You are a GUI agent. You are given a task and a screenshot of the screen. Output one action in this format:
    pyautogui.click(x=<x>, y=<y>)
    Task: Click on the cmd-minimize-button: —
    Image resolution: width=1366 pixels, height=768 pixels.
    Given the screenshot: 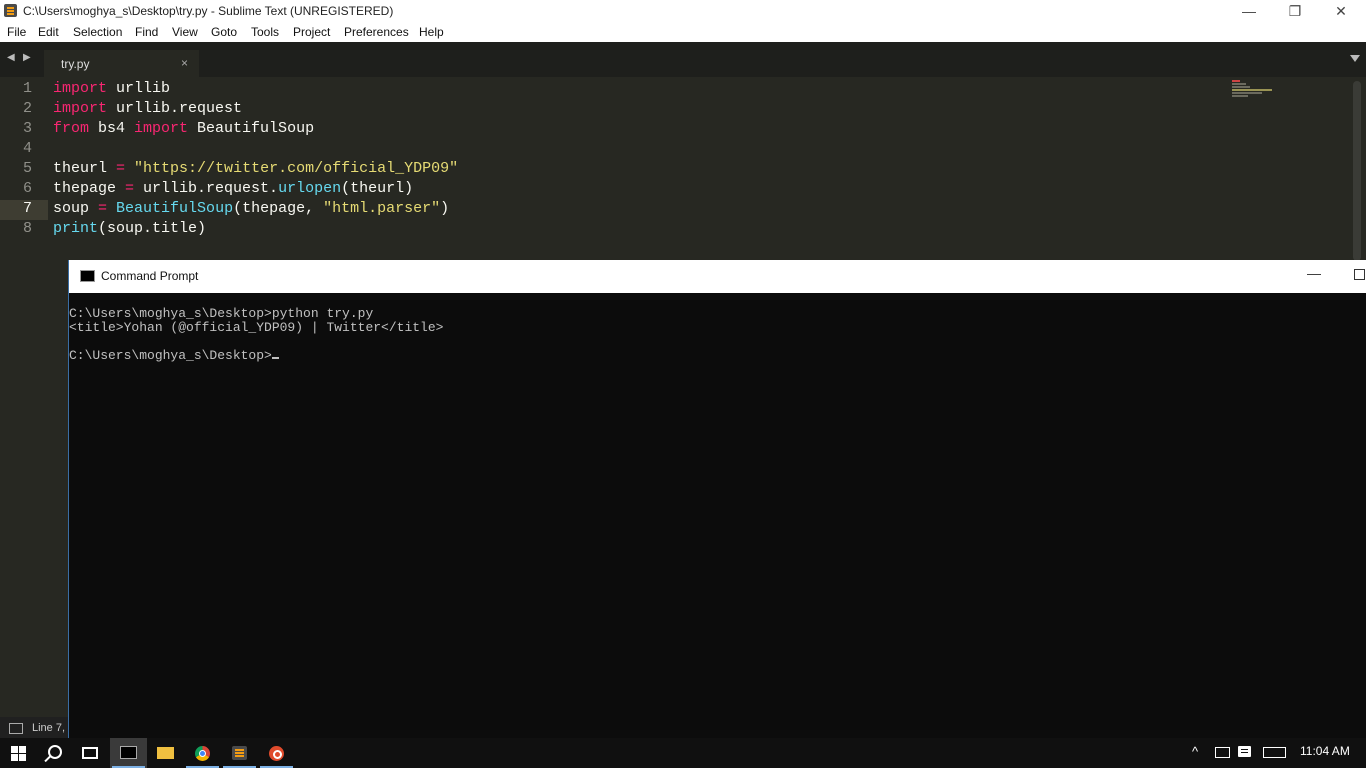 What is the action you would take?
    pyautogui.click(x=1314, y=273)
    